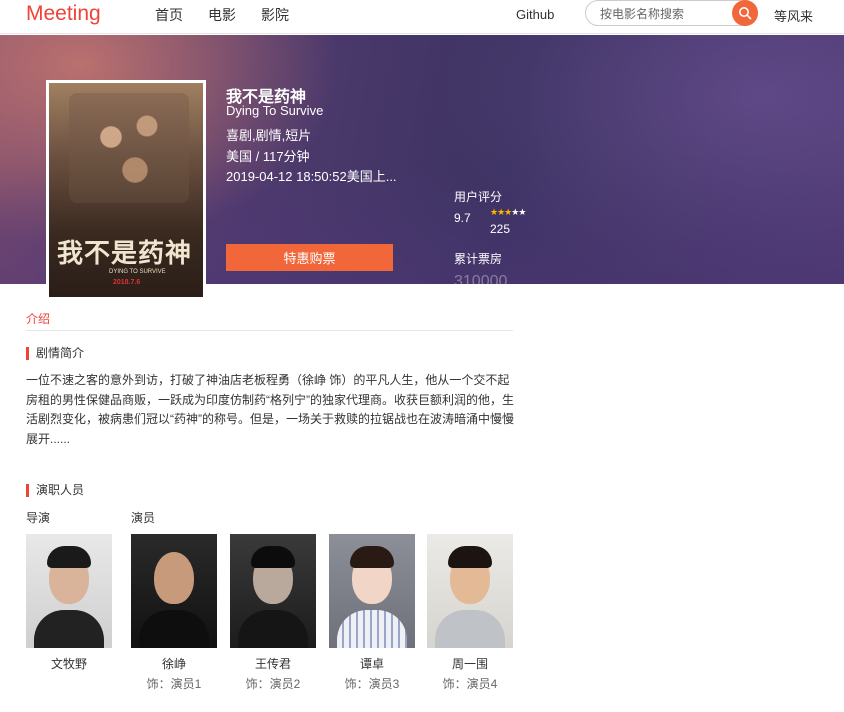 The height and width of the screenshot is (712, 844). Describe the element at coordinates (478, 197) in the screenshot. I see `rating-label: 用户评分` at that location.